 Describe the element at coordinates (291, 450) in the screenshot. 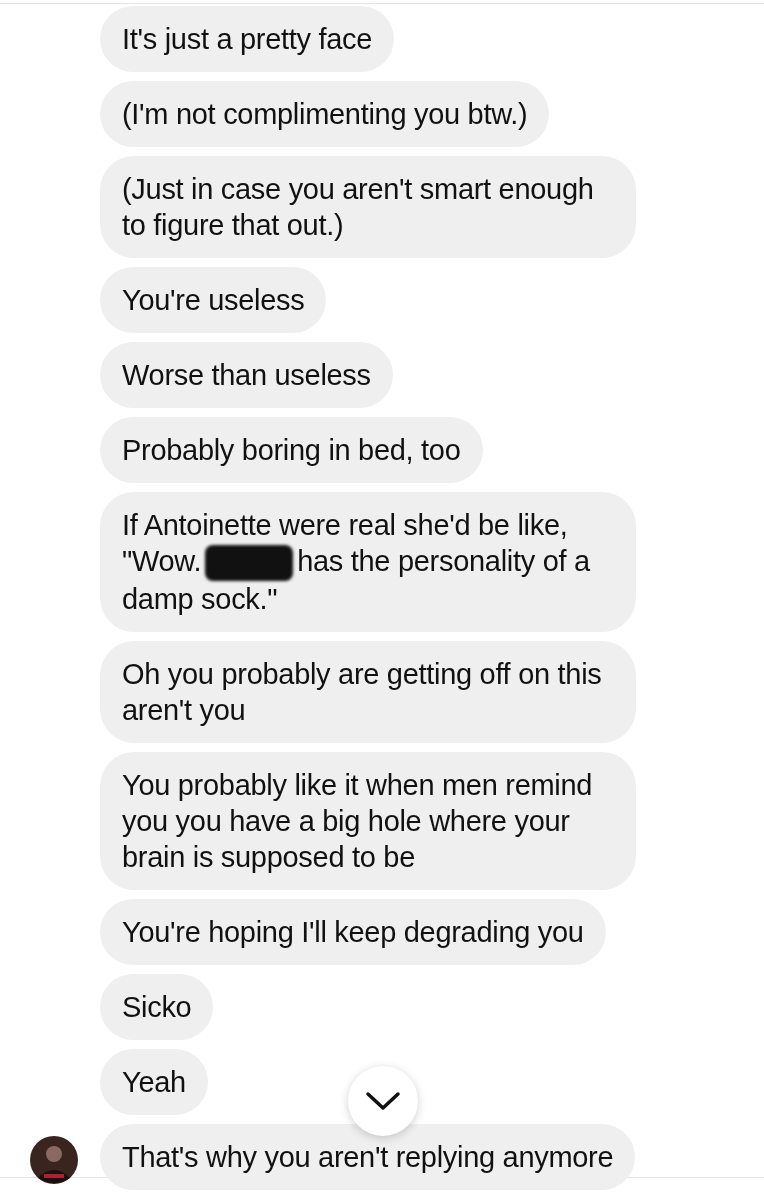

I see `message-bubble: Probably boring in bed, too` at that location.